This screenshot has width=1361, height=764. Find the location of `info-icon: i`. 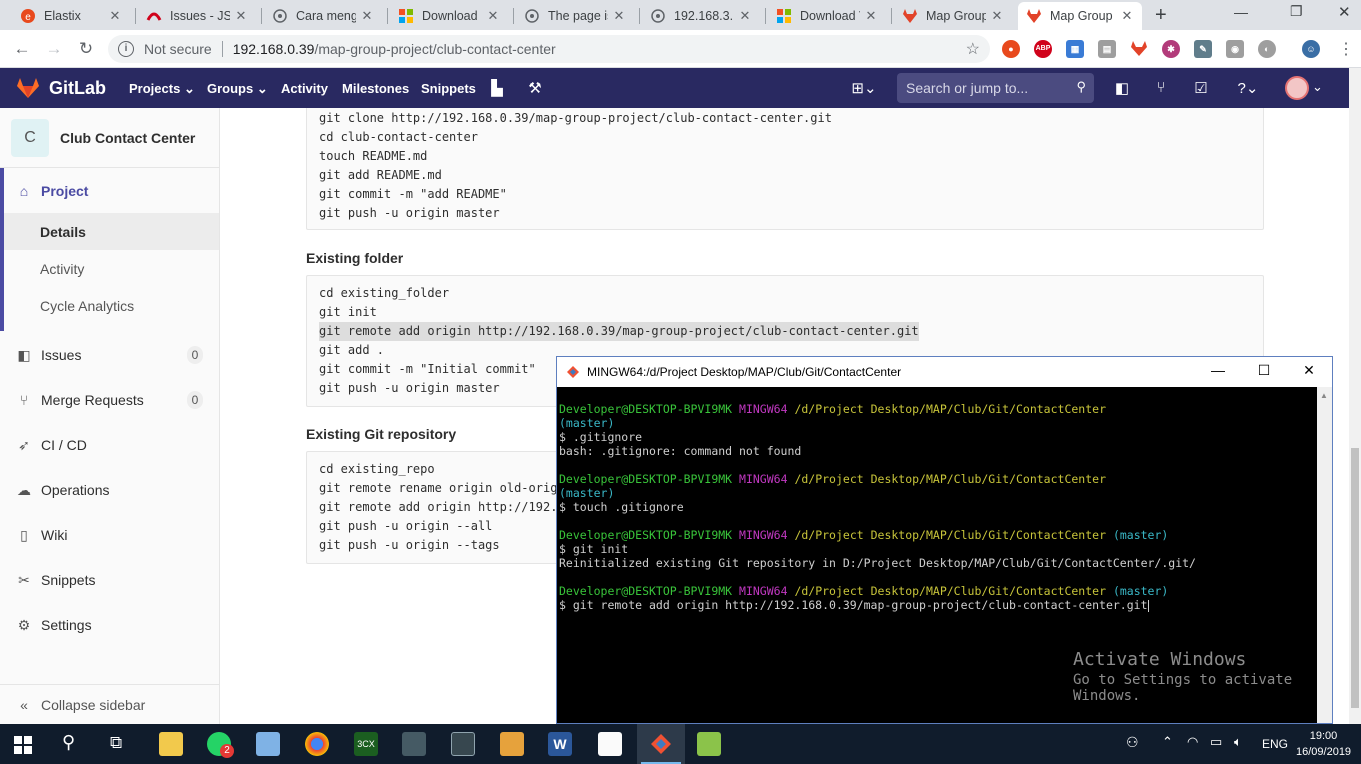

info-icon: i is located at coordinates (126, 49).